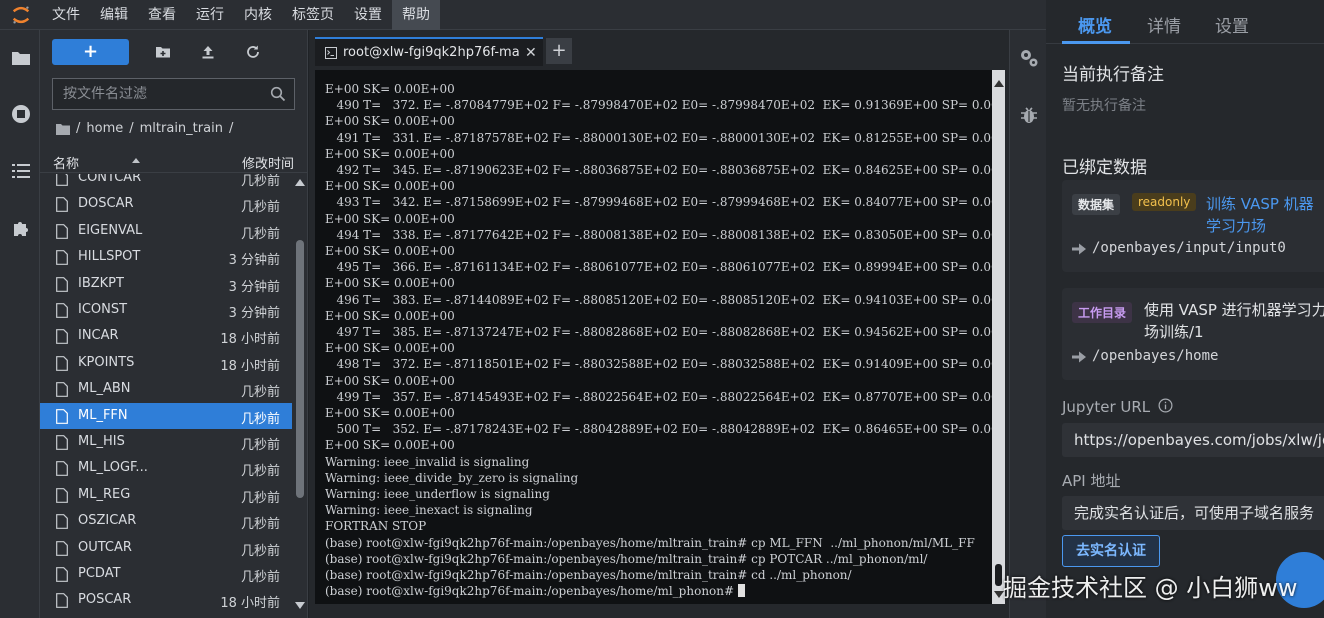  What do you see at coordinates (662, 494) in the screenshot?
I see `terminal-line: Warning: ieee_underflow is signaling` at bounding box center [662, 494].